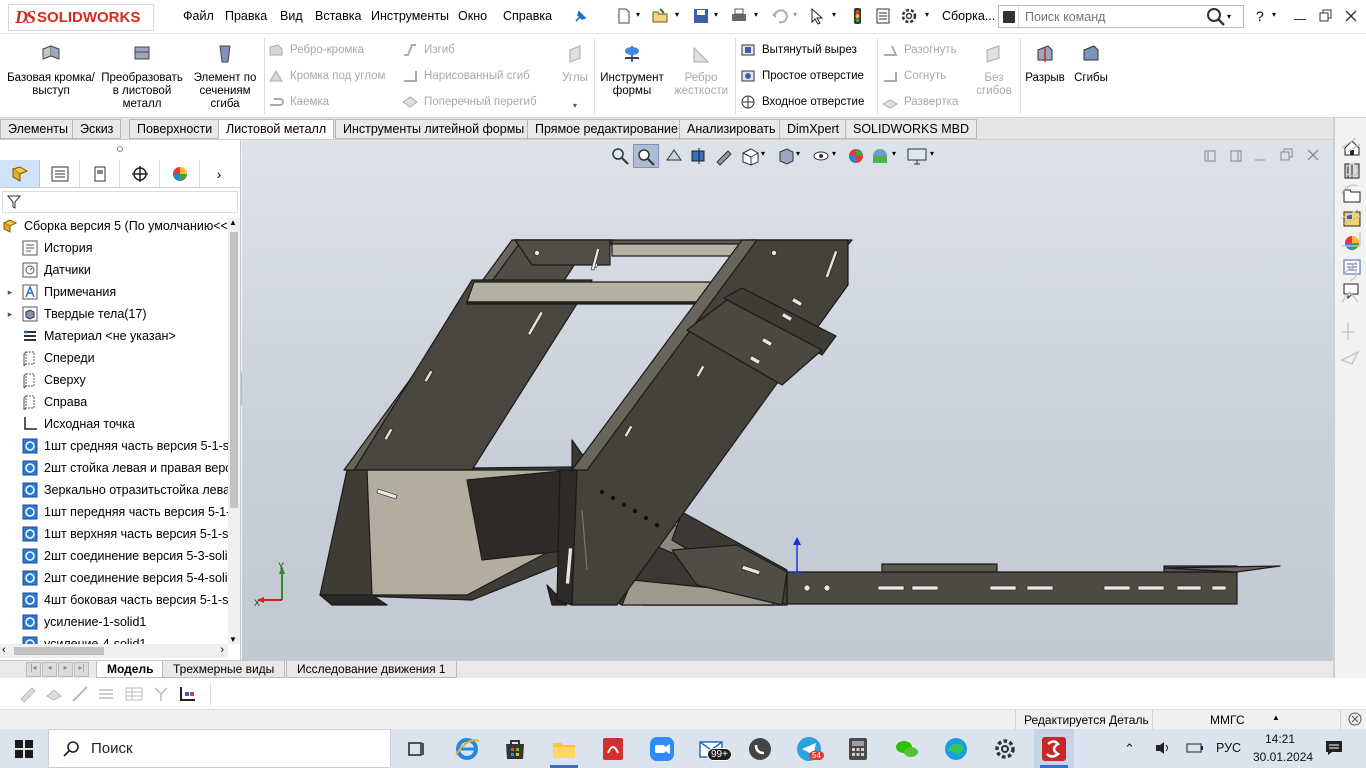 This screenshot has height=768, width=1366. I want to click on calculator-icon, so click(858, 749).